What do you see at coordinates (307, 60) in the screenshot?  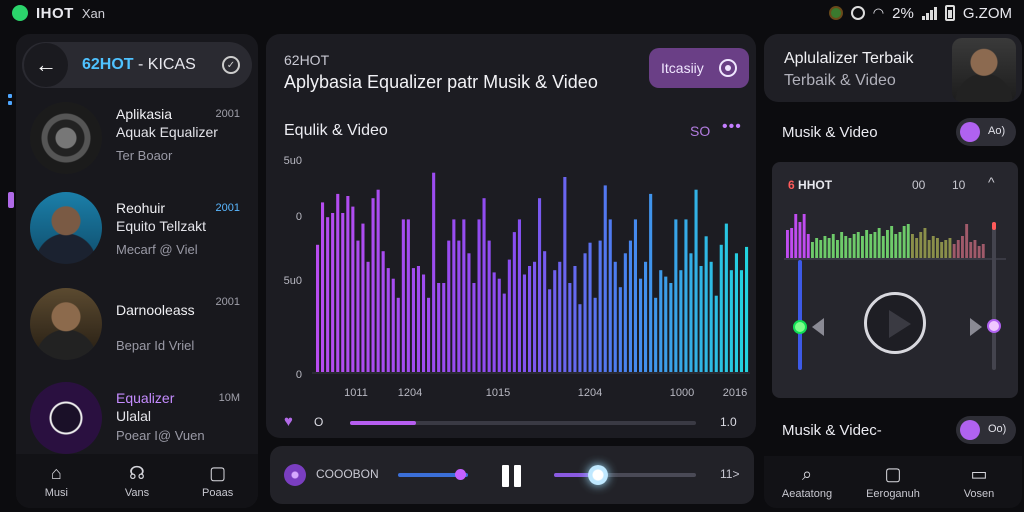 I see `center-overline: 62HOT` at bounding box center [307, 60].